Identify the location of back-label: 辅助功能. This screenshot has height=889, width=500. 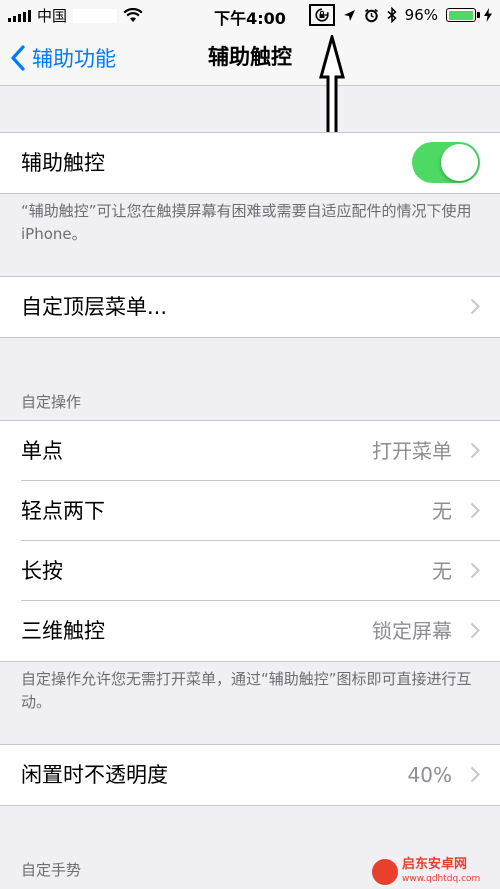
(74, 58).